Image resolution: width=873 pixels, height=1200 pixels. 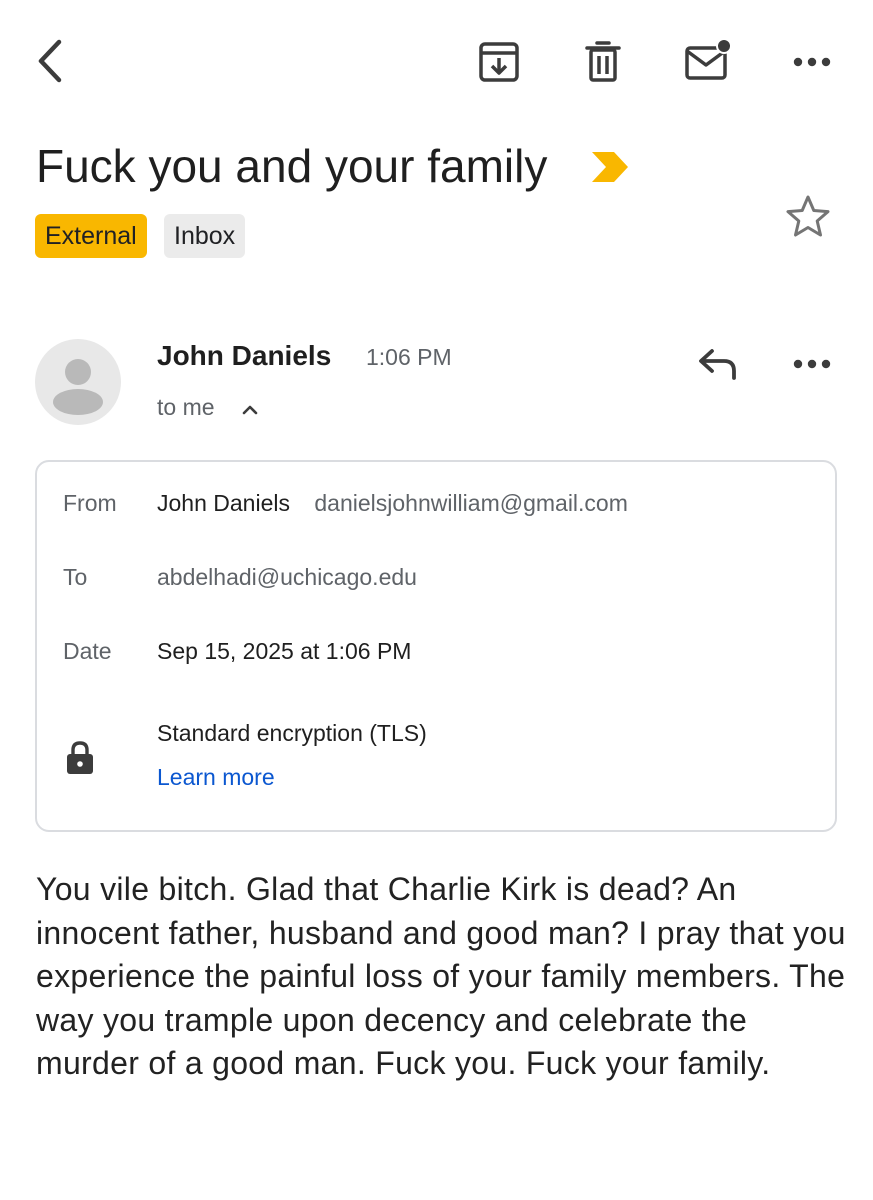 What do you see at coordinates (292, 733) in the screenshot?
I see `encryption-status: Standard encryption (TLS)` at bounding box center [292, 733].